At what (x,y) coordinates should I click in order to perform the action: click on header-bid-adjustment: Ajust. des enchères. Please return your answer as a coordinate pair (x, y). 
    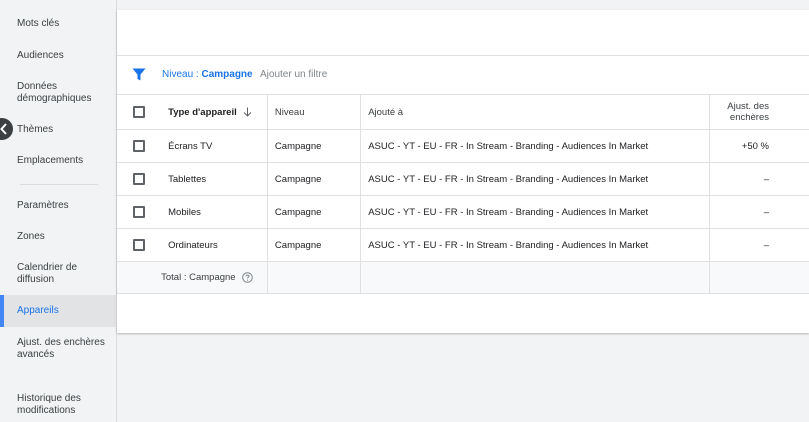
    Looking at the image, I should click on (759, 112).